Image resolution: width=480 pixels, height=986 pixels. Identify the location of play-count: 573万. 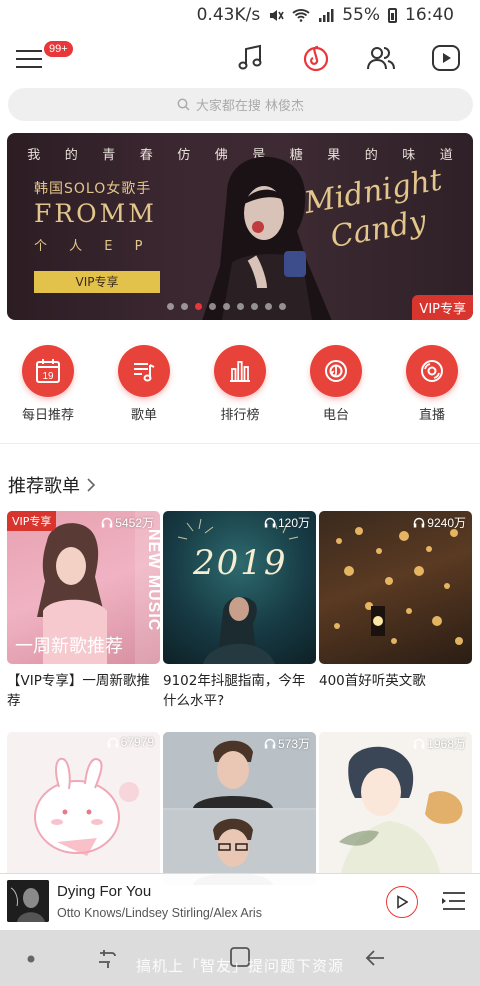
(287, 743).